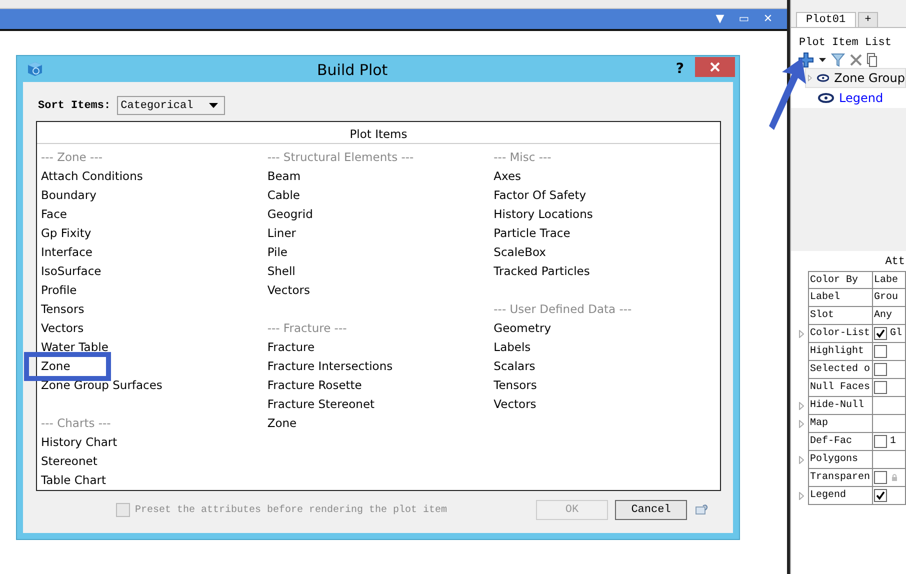 The width and height of the screenshot is (906, 574). I want to click on plot-item: History Locations, so click(543, 214).